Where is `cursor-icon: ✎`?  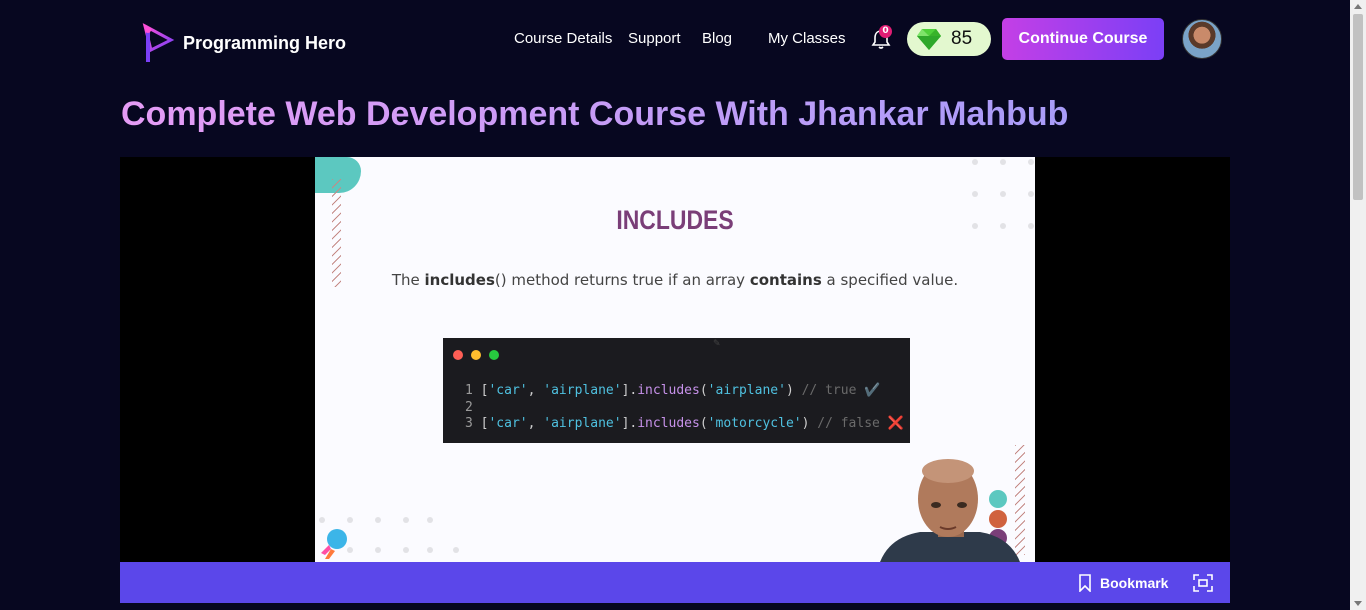 cursor-icon: ✎ is located at coordinates (717, 344).